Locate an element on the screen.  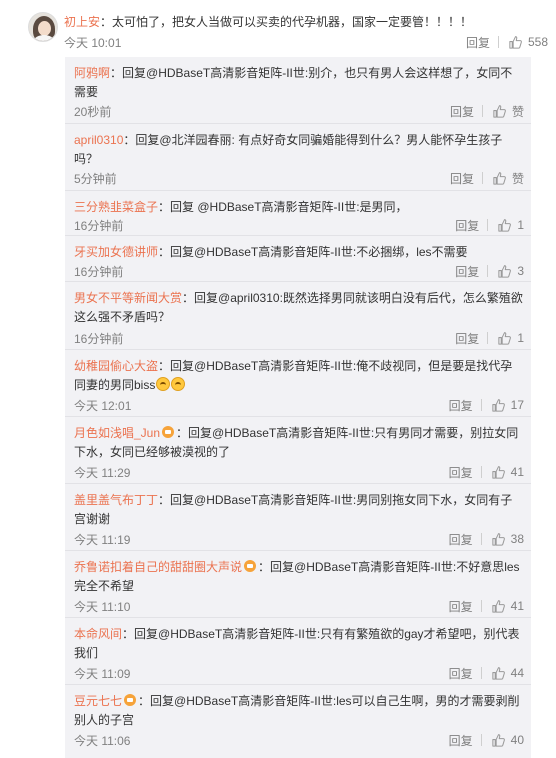
reply-author: 男女不平等新闻大赏 is located at coordinates (128, 298).